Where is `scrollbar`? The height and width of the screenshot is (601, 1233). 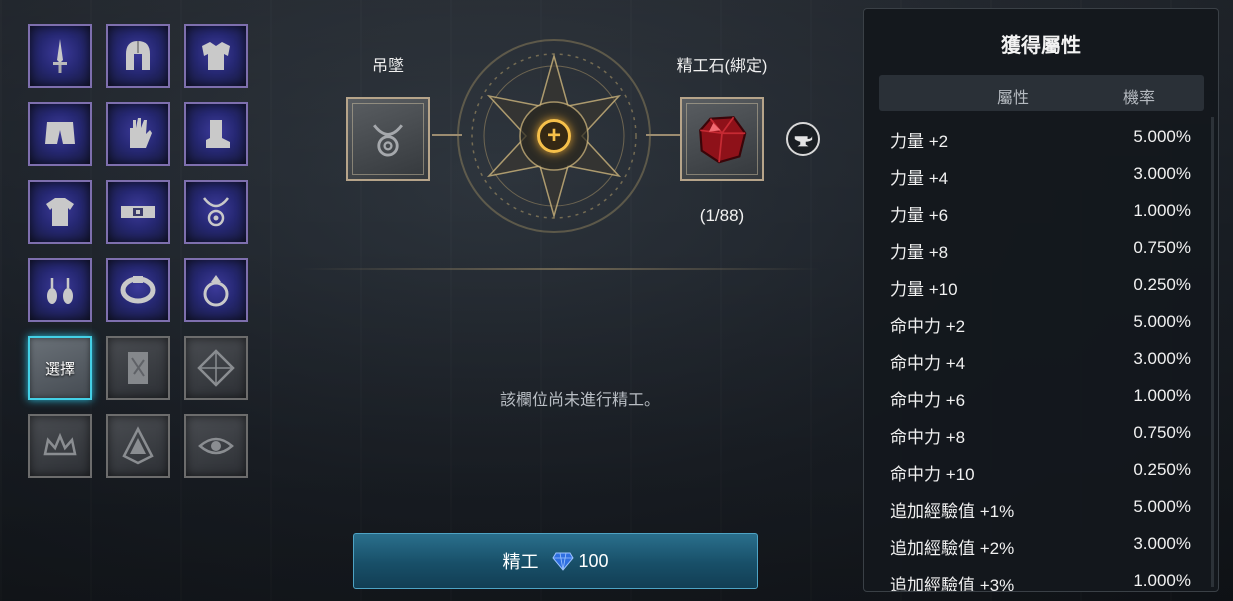 scrollbar is located at coordinates (1212, 352).